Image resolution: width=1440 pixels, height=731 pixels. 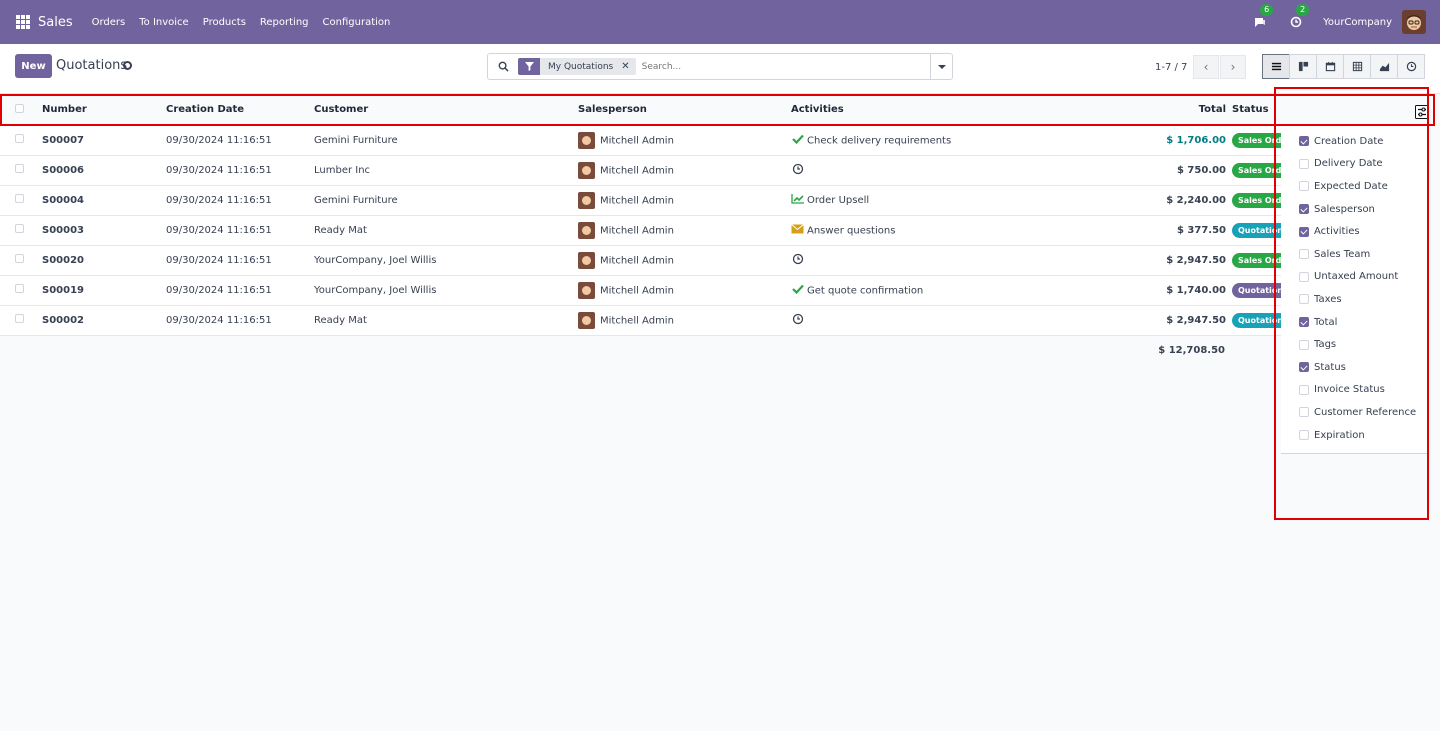 What do you see at coordinates (941, 200) in the screenshot?
I see `activity-cell: Order Upsell` at bounding box center [941, 200].